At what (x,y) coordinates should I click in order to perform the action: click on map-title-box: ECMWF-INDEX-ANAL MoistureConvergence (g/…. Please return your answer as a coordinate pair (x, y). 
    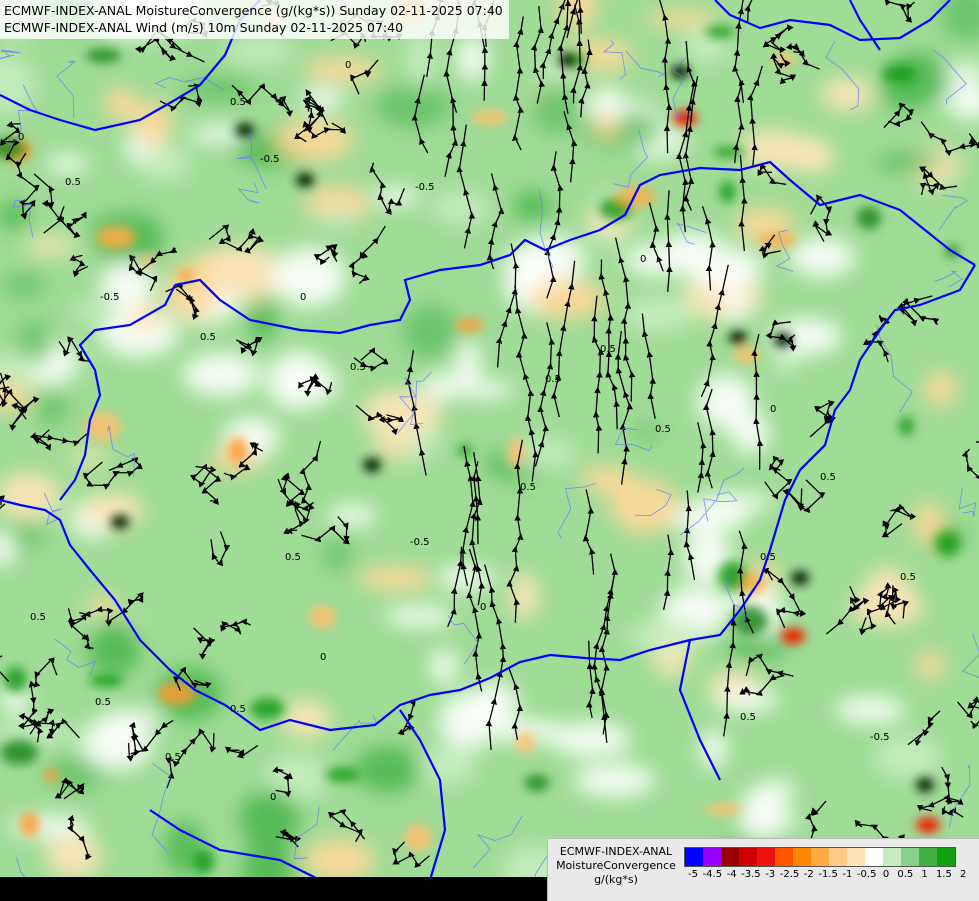
    Looking at the image, I should click on (254, 19).